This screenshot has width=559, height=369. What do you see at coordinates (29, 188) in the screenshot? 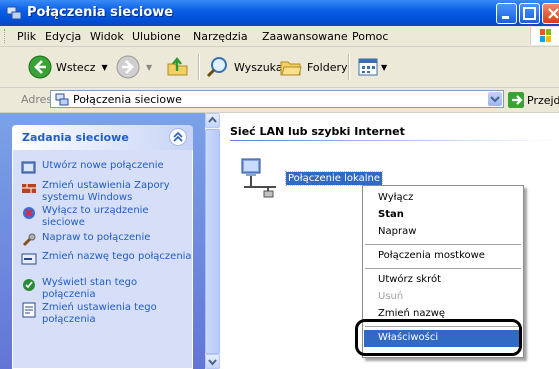
I see `firewall-icon` at bounding box center [29, 188].